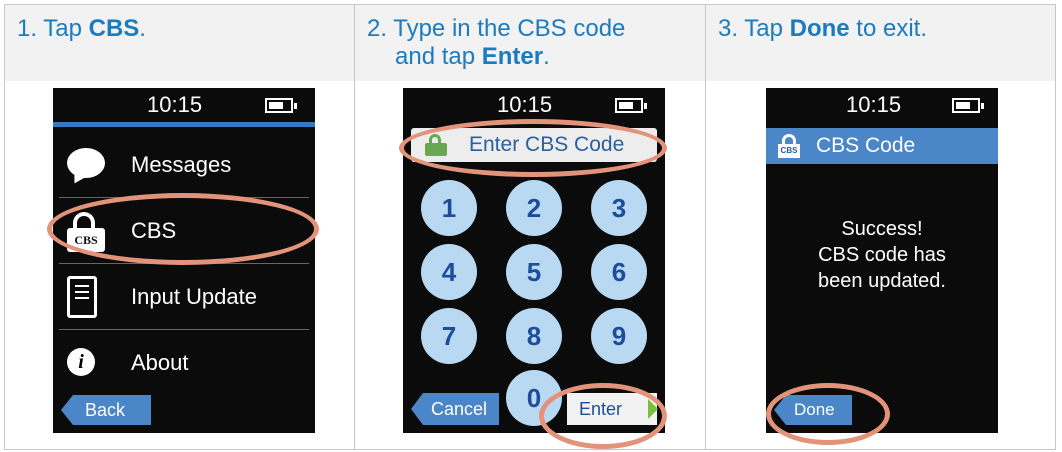  I want to click on message-line: Success!, so click(882, 229).